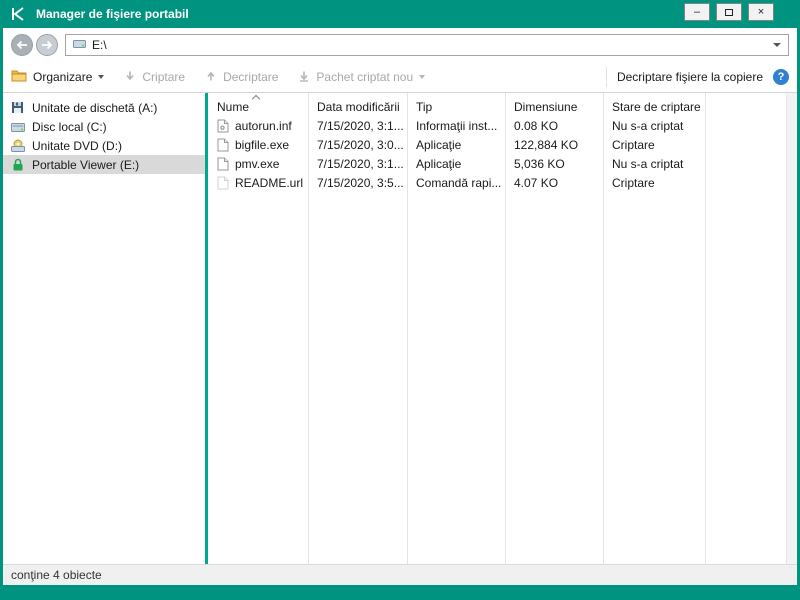  I want to click on address-dropdown-icon, so click(777, 45).